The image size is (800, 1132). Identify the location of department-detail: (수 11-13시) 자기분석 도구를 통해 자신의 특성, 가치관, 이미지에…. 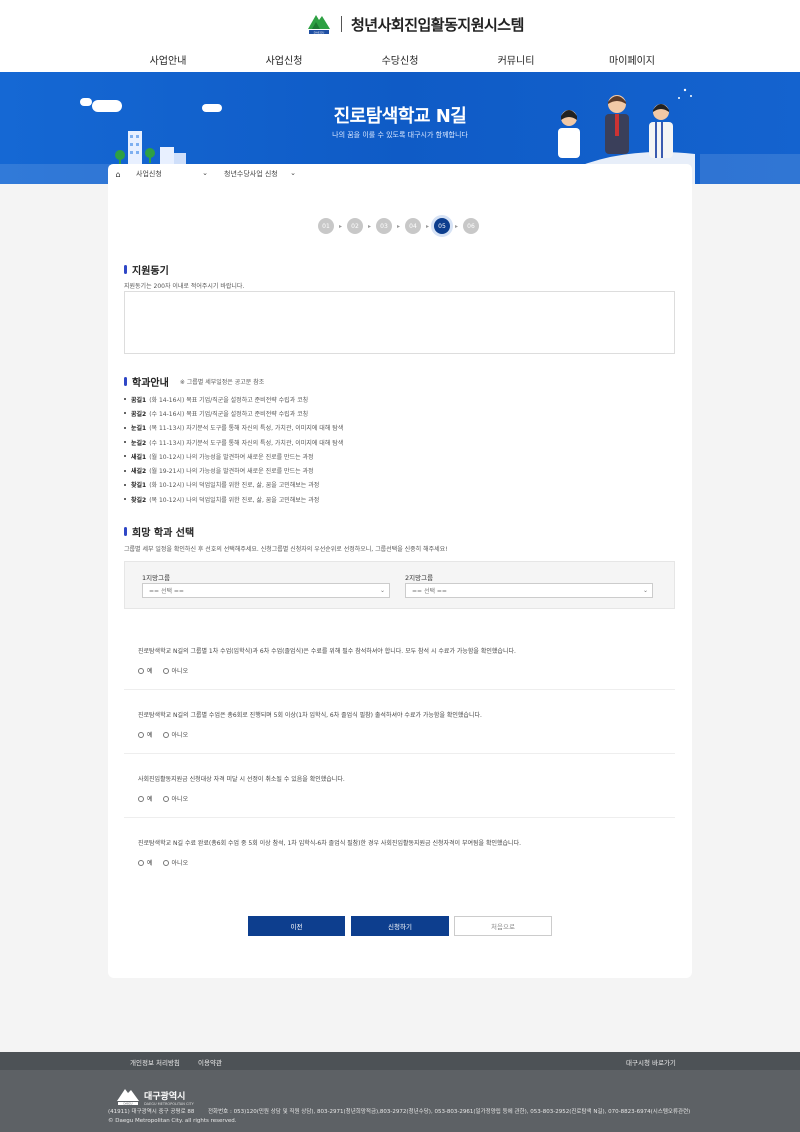
(246, 443).